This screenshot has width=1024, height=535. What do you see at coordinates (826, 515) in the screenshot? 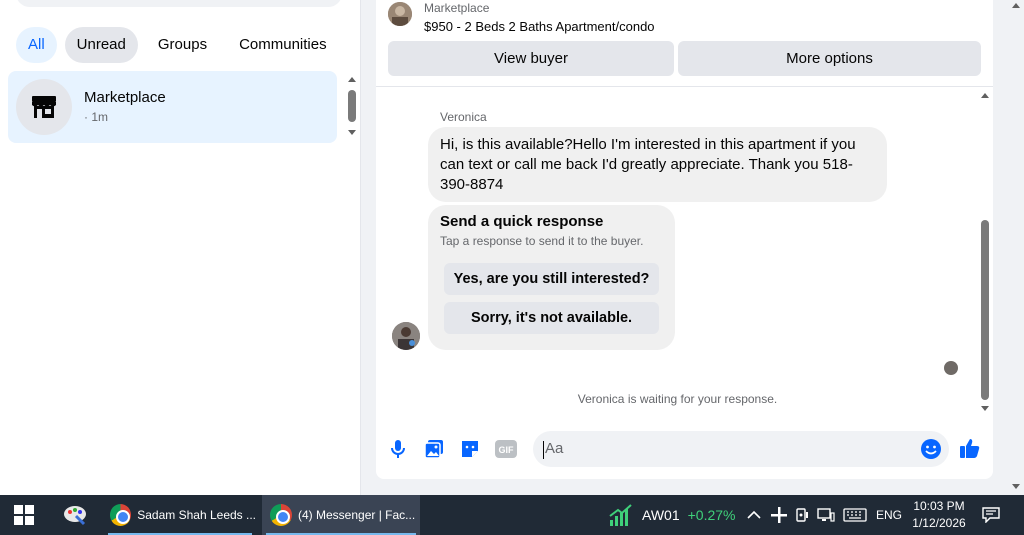
I see `network-icon` at bounding box center [826, 515].